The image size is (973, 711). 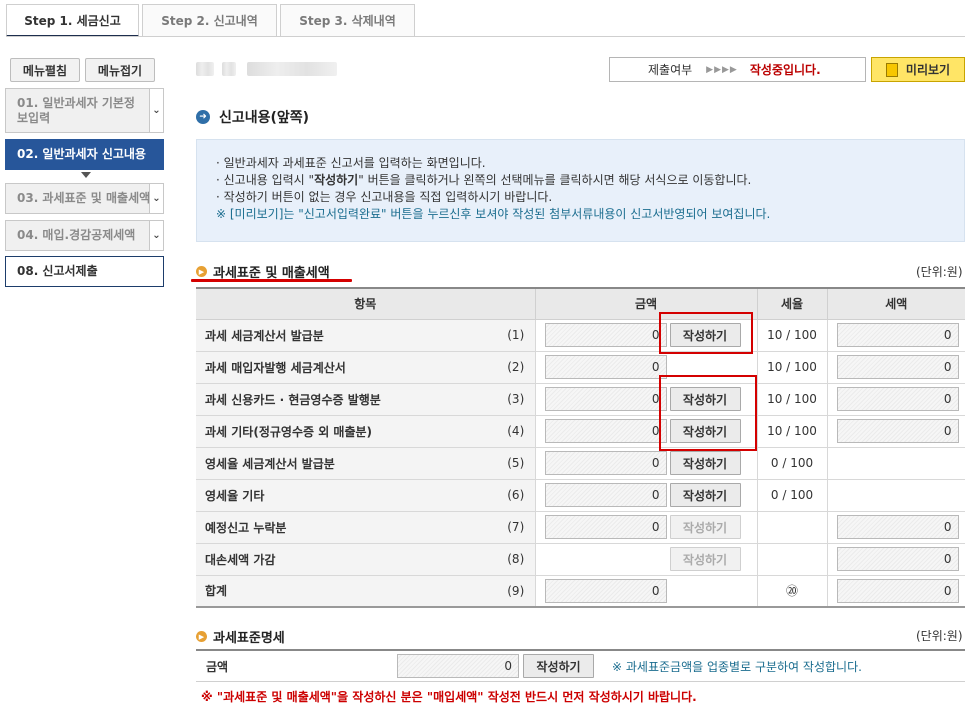 I want to click on sidebar-item-label: 03. 과세표준 및 매출세액, so click(x=84, y=198).